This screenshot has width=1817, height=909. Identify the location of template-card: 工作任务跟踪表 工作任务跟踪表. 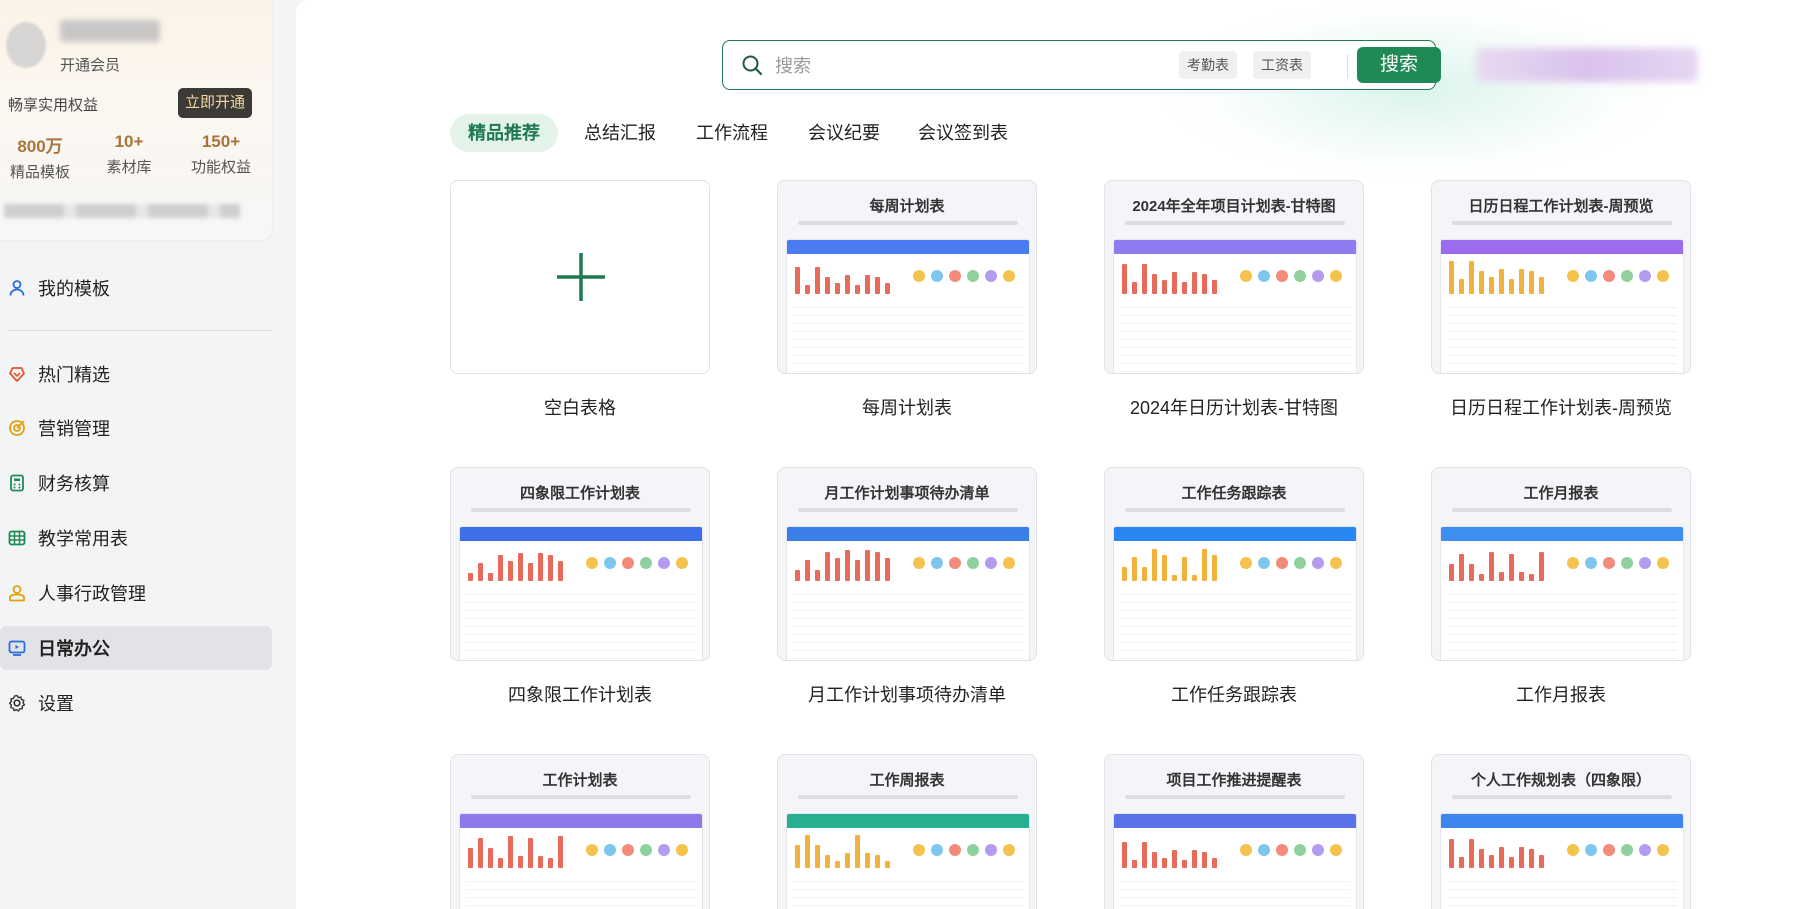
(1234, 587).